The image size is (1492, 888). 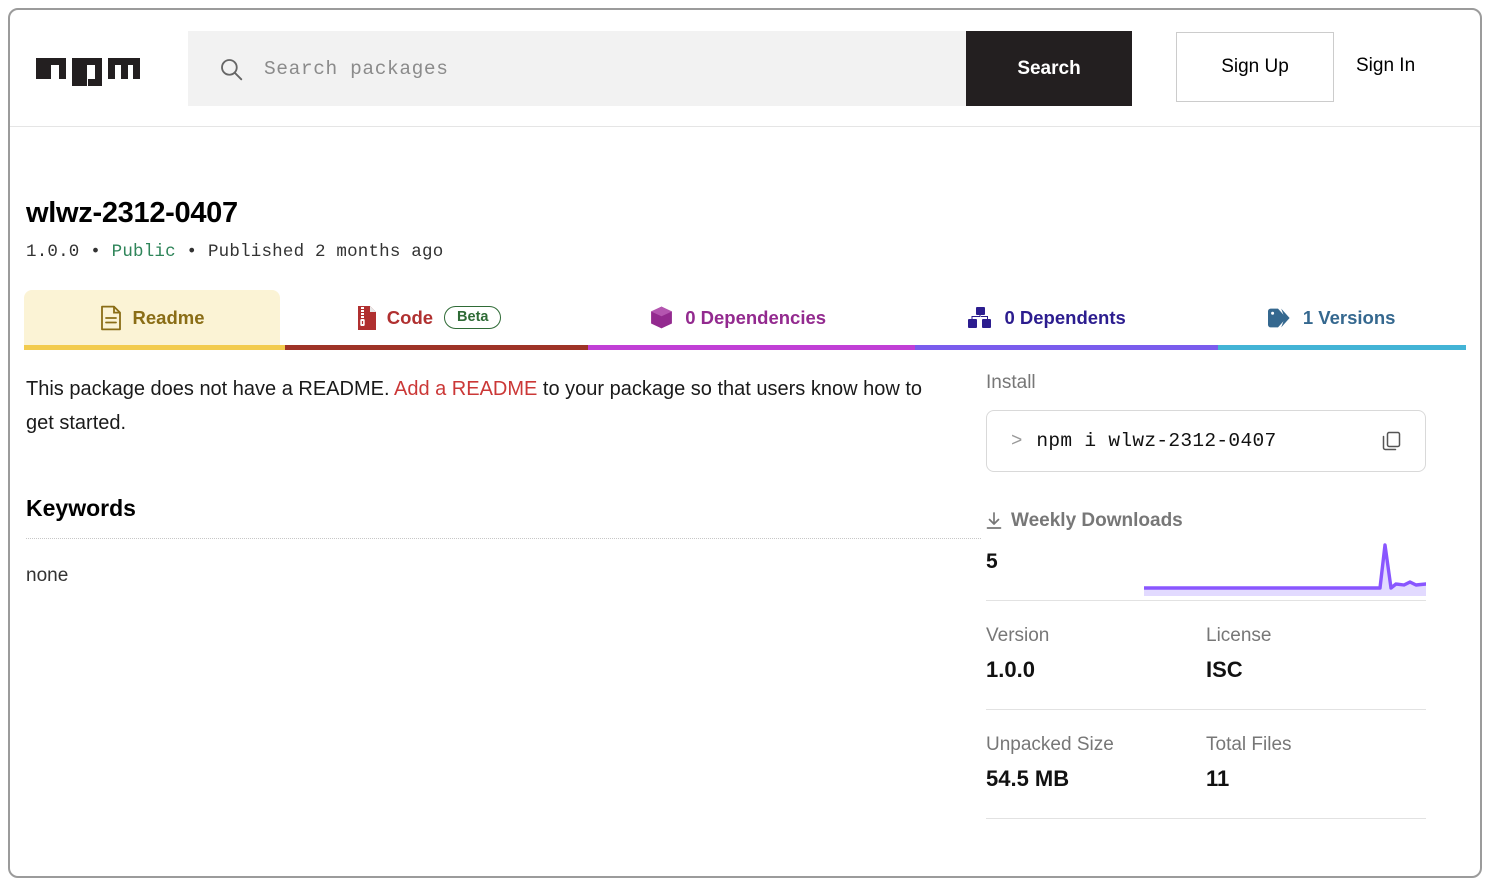 I want to click on search-field-wrapper, so click(x=577, y=68).